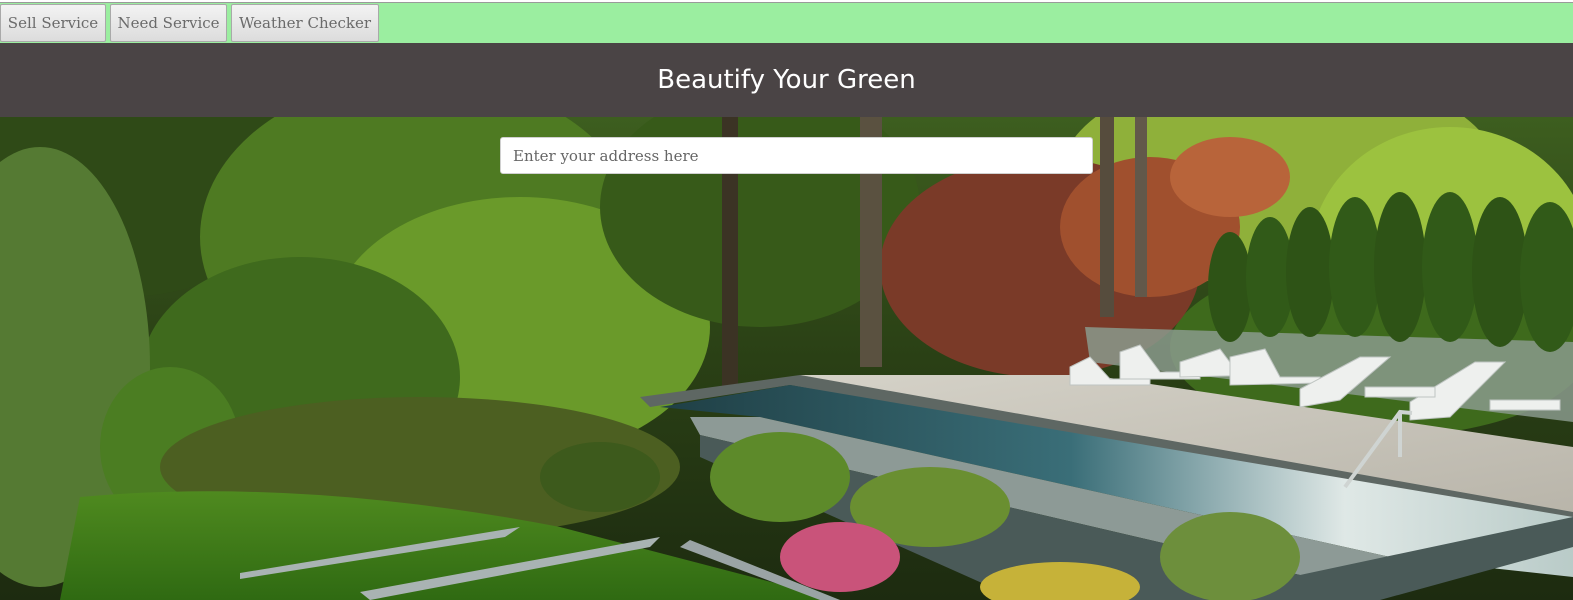 The image size is (1573, 600). I want to click on page-header: Beautify Your Green, so click(786, 80).